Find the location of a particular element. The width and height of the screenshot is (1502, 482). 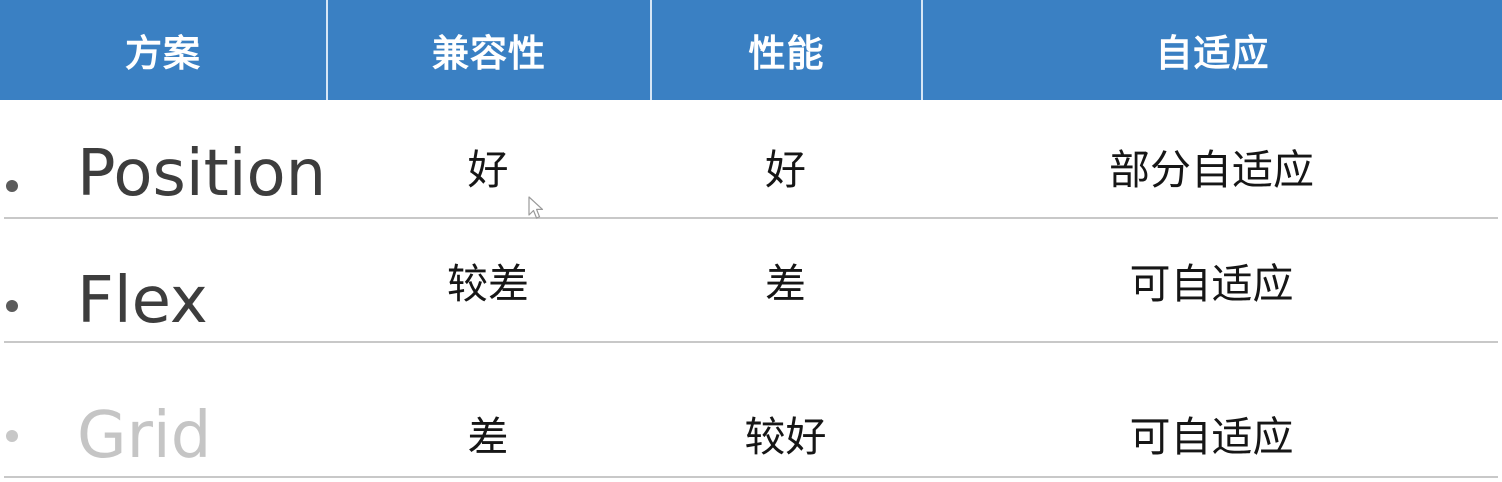

scheme-name: Grid is located at coordinates (144, 436).